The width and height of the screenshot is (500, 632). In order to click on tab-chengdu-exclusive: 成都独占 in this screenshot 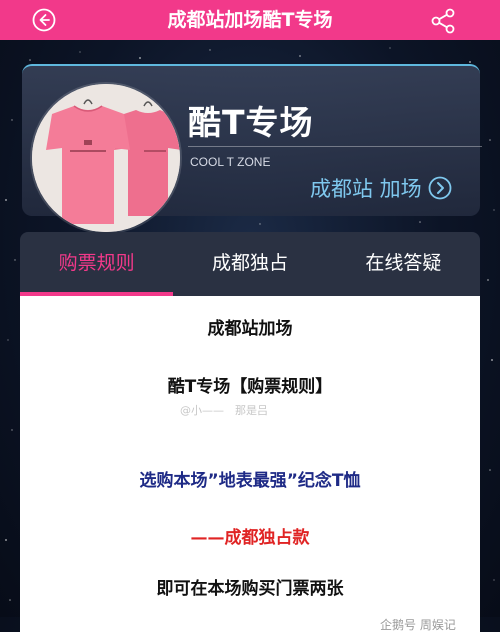, I will do `click(249, 264)`.